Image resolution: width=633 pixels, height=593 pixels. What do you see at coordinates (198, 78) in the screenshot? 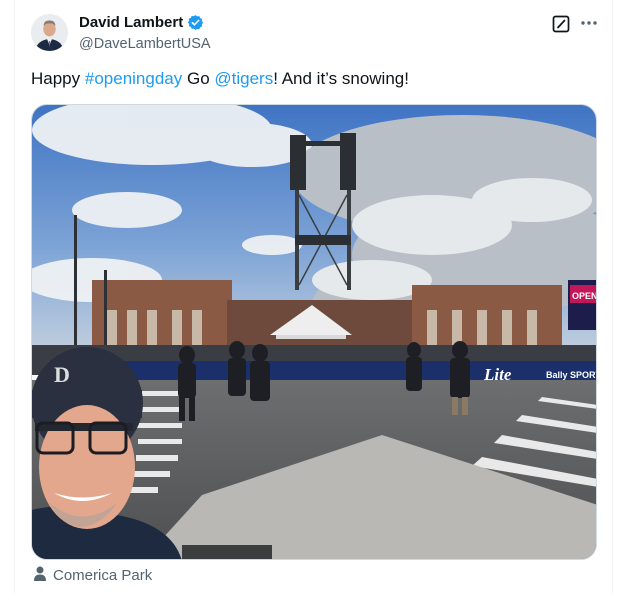
I see `tweet-text-part: Go` at bounding box center [198, 78].